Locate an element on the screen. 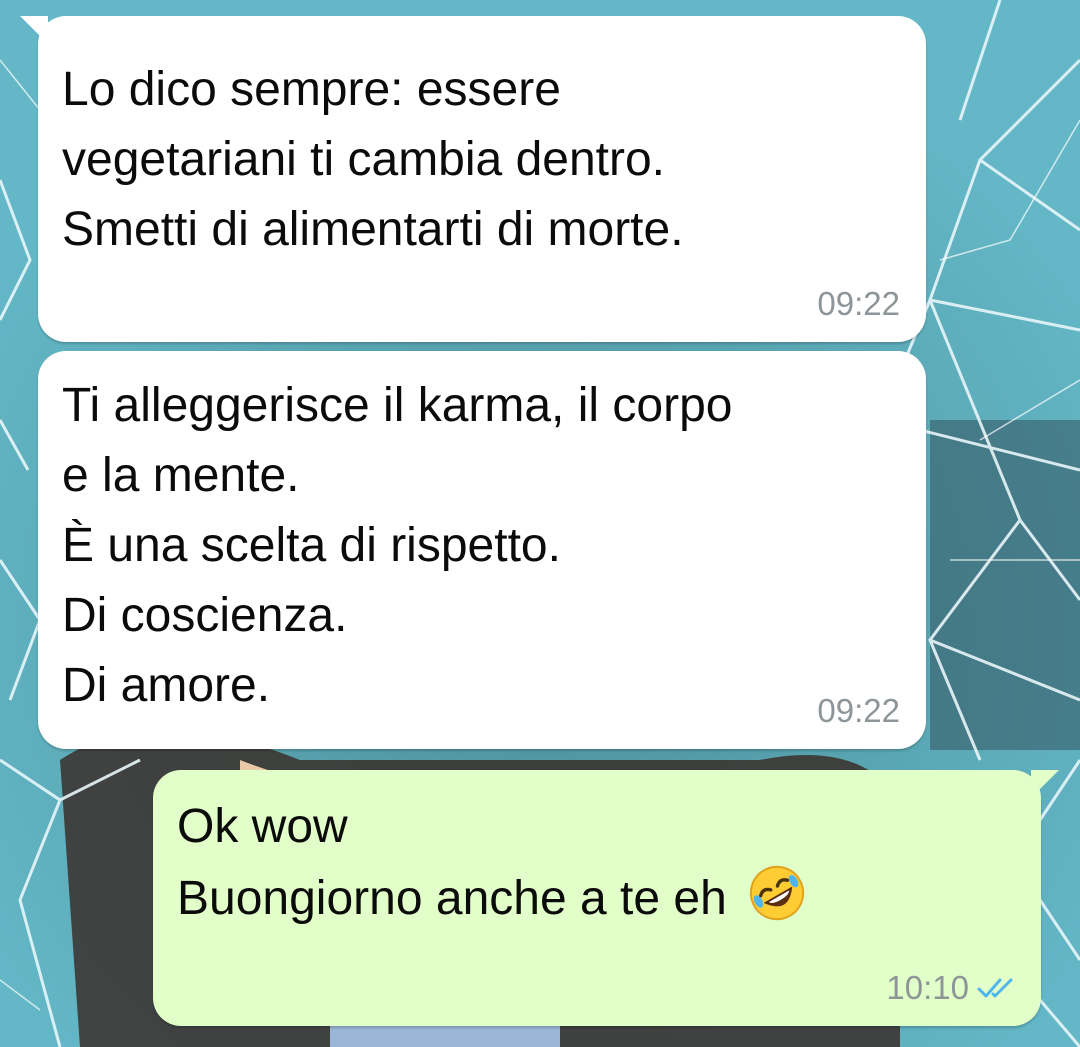 Image resolution: width=1080 pixels, height=1047 pixels. double-check-read-icon is located at coordinates (995, 988).